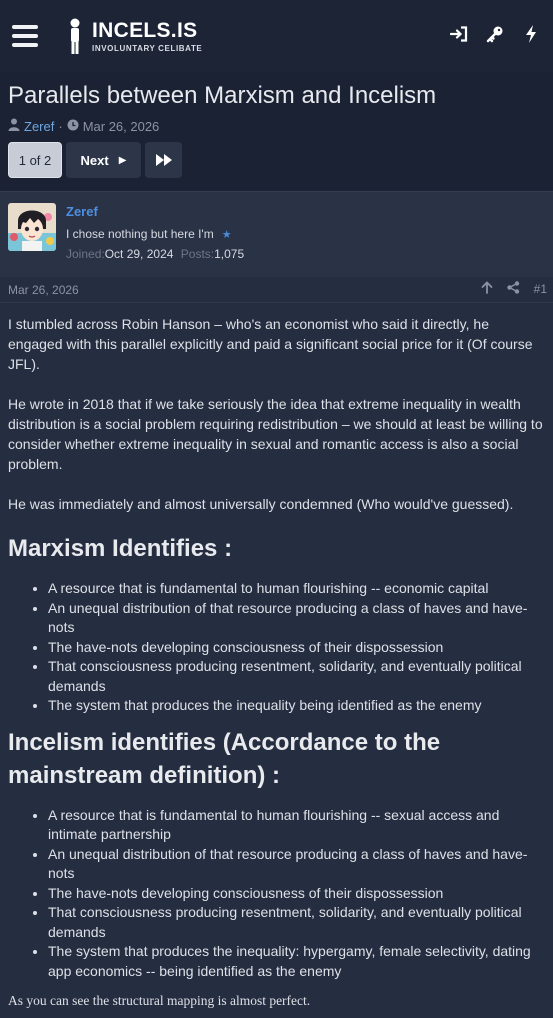 The width and height of the screenshot is (553, 1018). What do you see at coordinates (226, 235) in the screenshot?
I see `star-icon: ★` at bounding box center [226, 235].